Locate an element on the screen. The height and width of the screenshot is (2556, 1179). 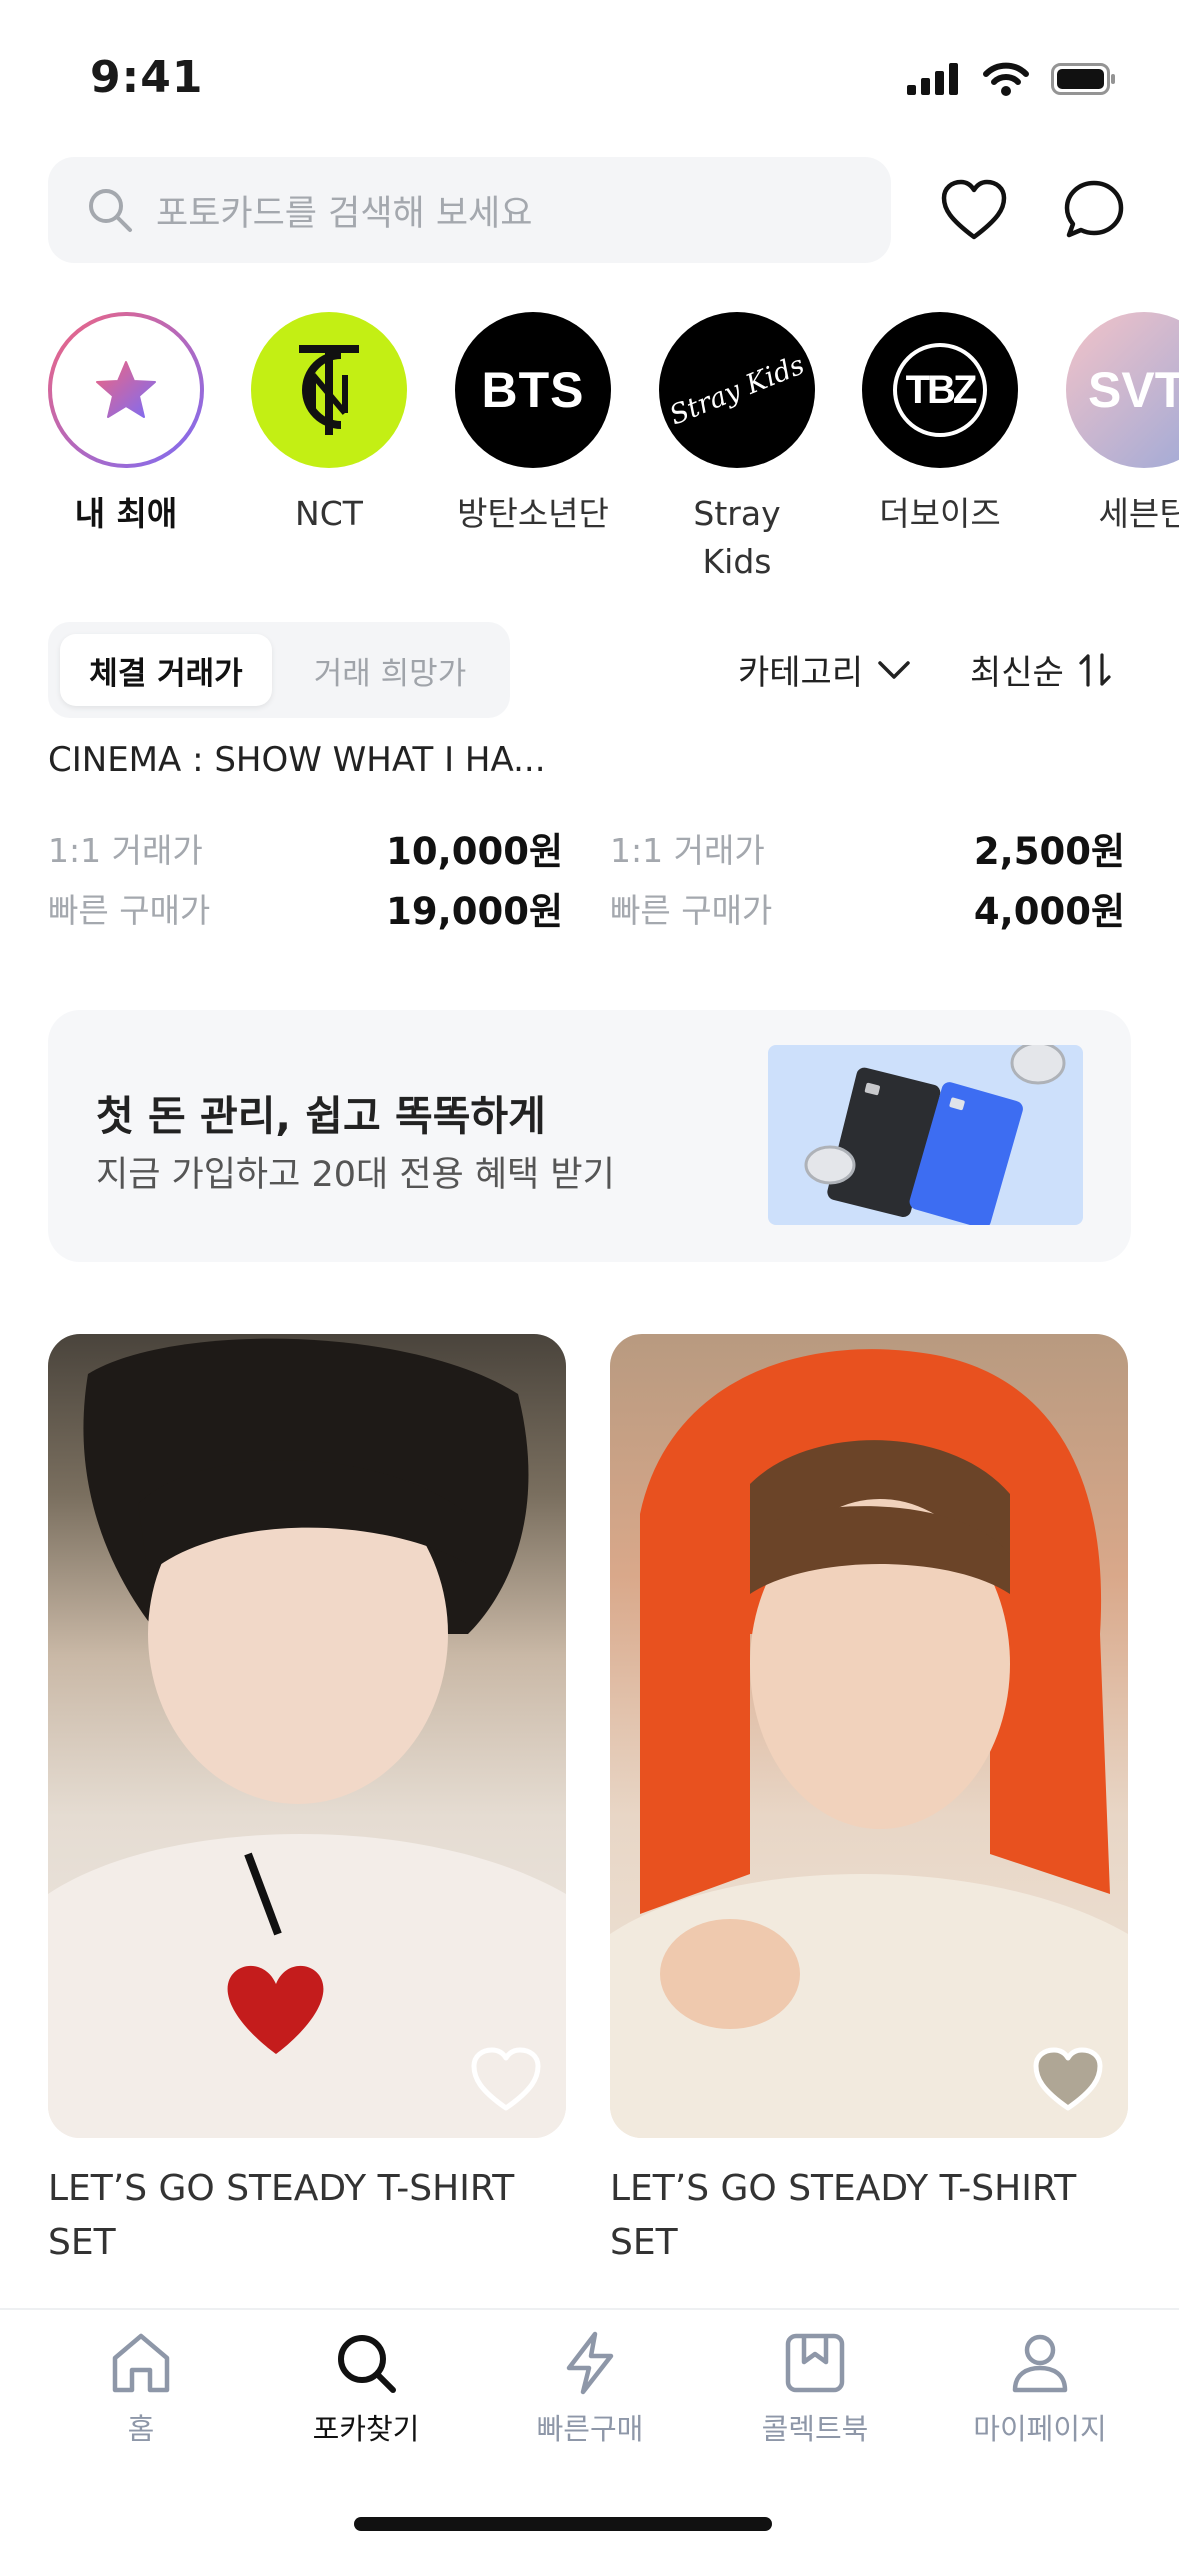
tab-collect-book: 콜렉트북 is located at coordinates (815, 2389).